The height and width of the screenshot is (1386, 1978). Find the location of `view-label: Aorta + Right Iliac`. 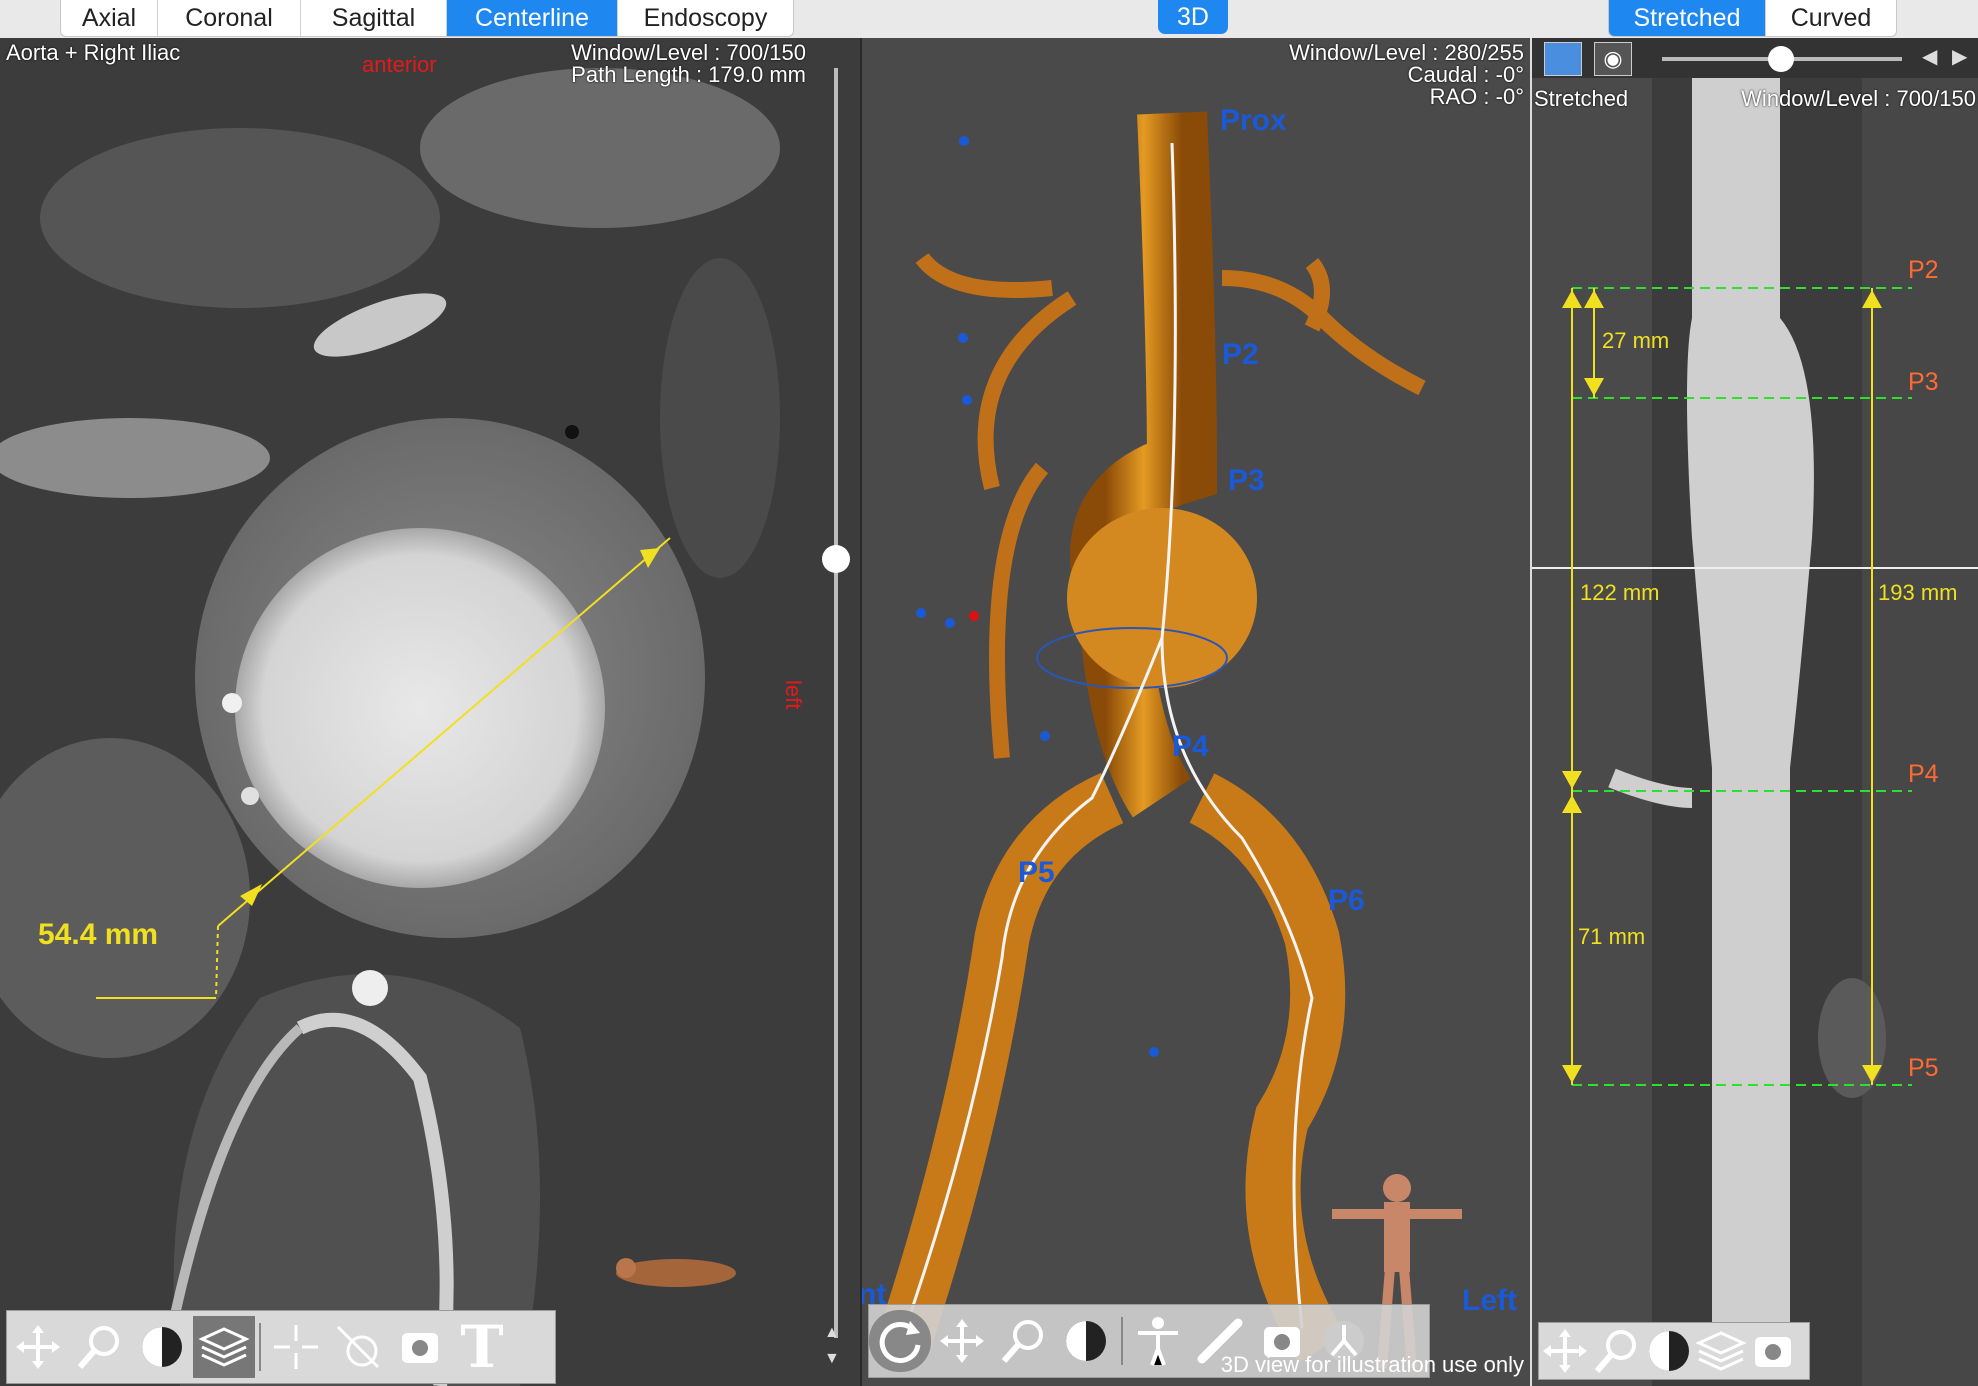

view-label: Aorta + Right Iliac is located at coordinates (93, 52).